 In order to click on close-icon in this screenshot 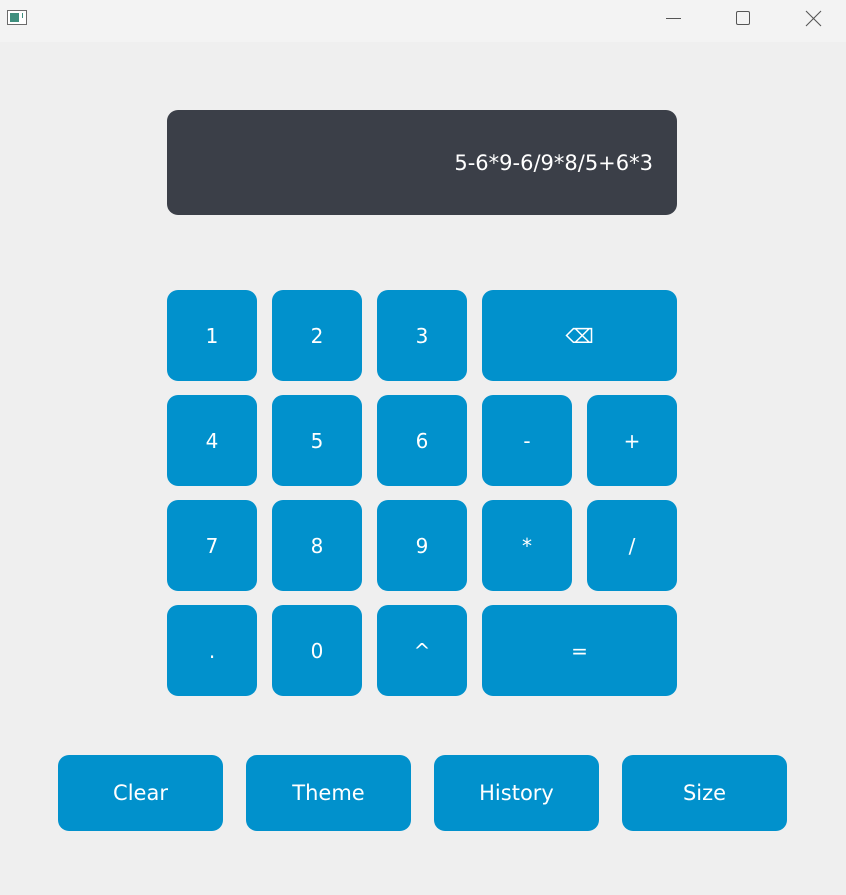, I will do `click(813, 18)`.